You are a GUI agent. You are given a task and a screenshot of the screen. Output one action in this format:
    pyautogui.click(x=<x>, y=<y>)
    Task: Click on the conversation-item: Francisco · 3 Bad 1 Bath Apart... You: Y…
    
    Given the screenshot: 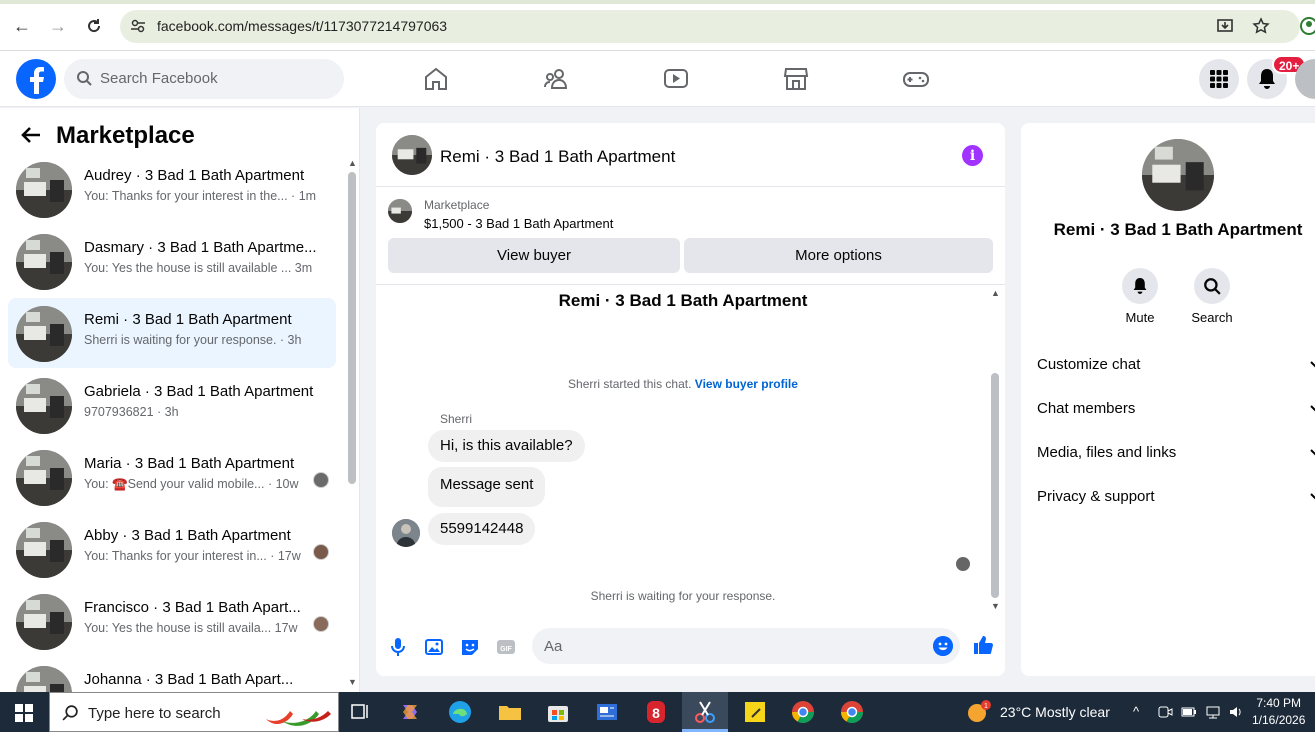 What is the action you would take?
    pyautogui.click(x=172, y=621)
    